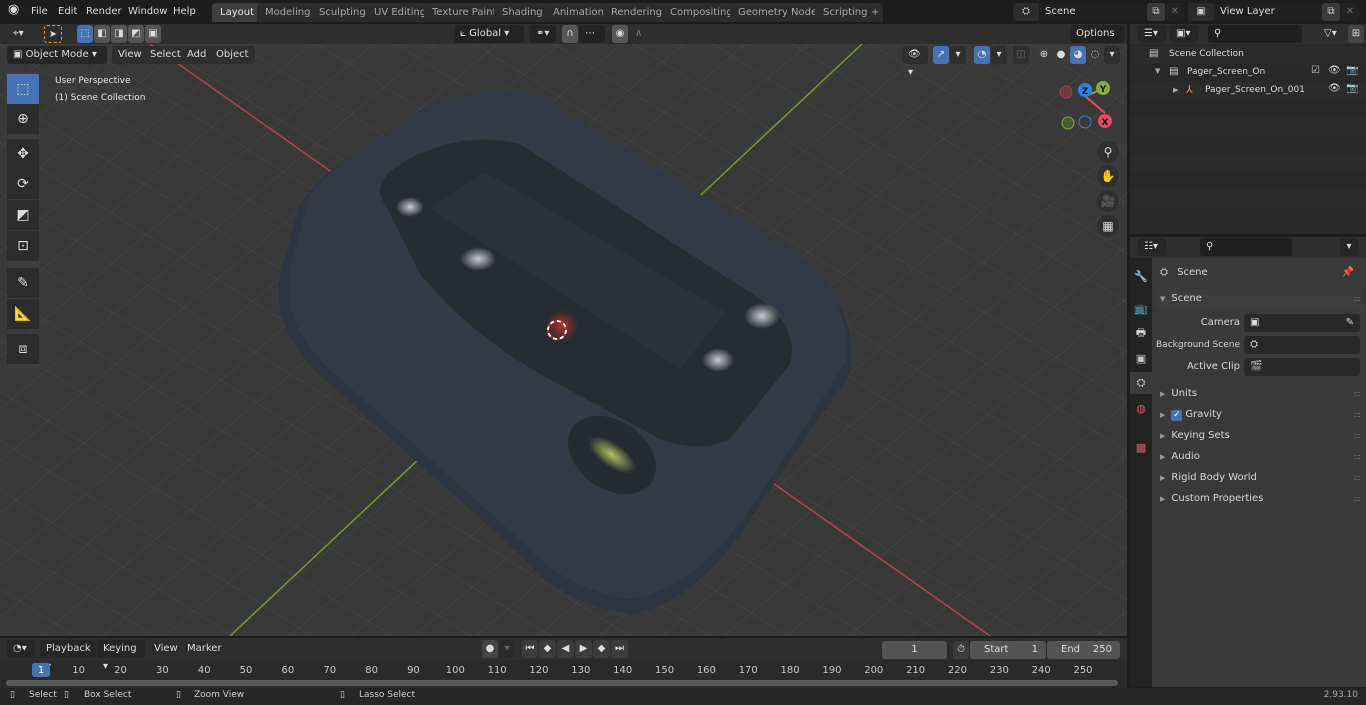  I want to click on proportional-edit-icon: ◉, so click(620, 34).